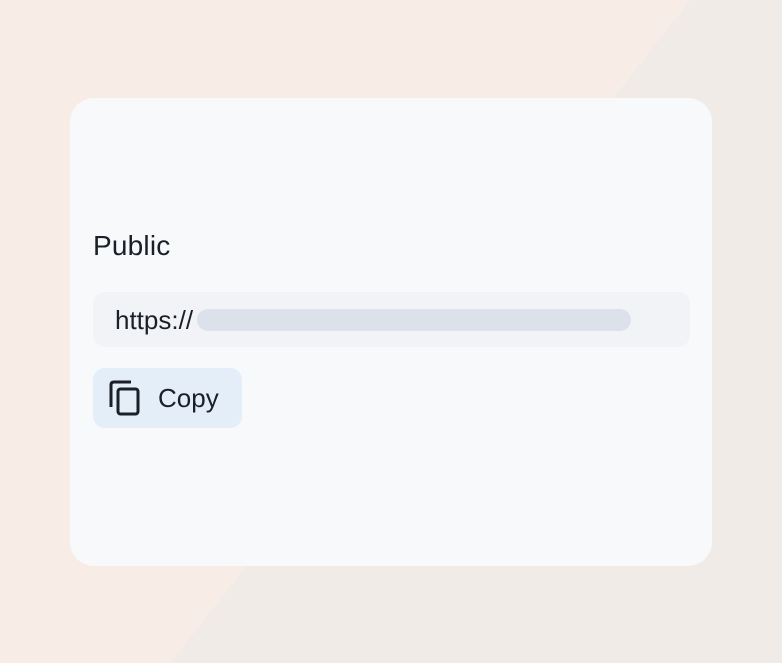  I want to click on copy-label: Copy, so click(188, 398).